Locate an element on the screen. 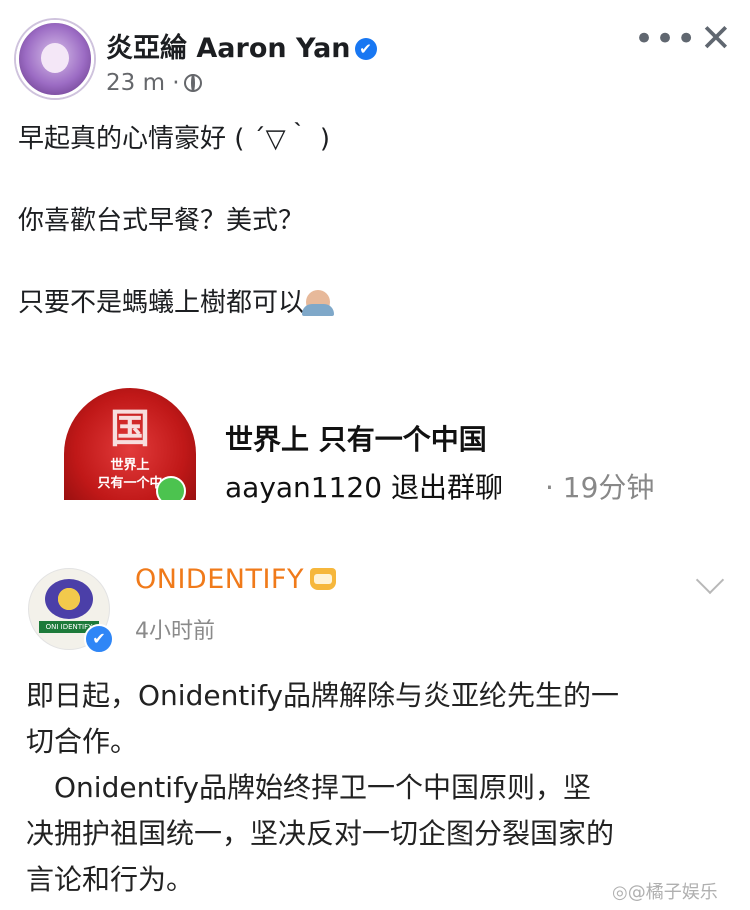  author-name-text: 炎亞綸 Aaron Yan is located at coordinates (228, 48).